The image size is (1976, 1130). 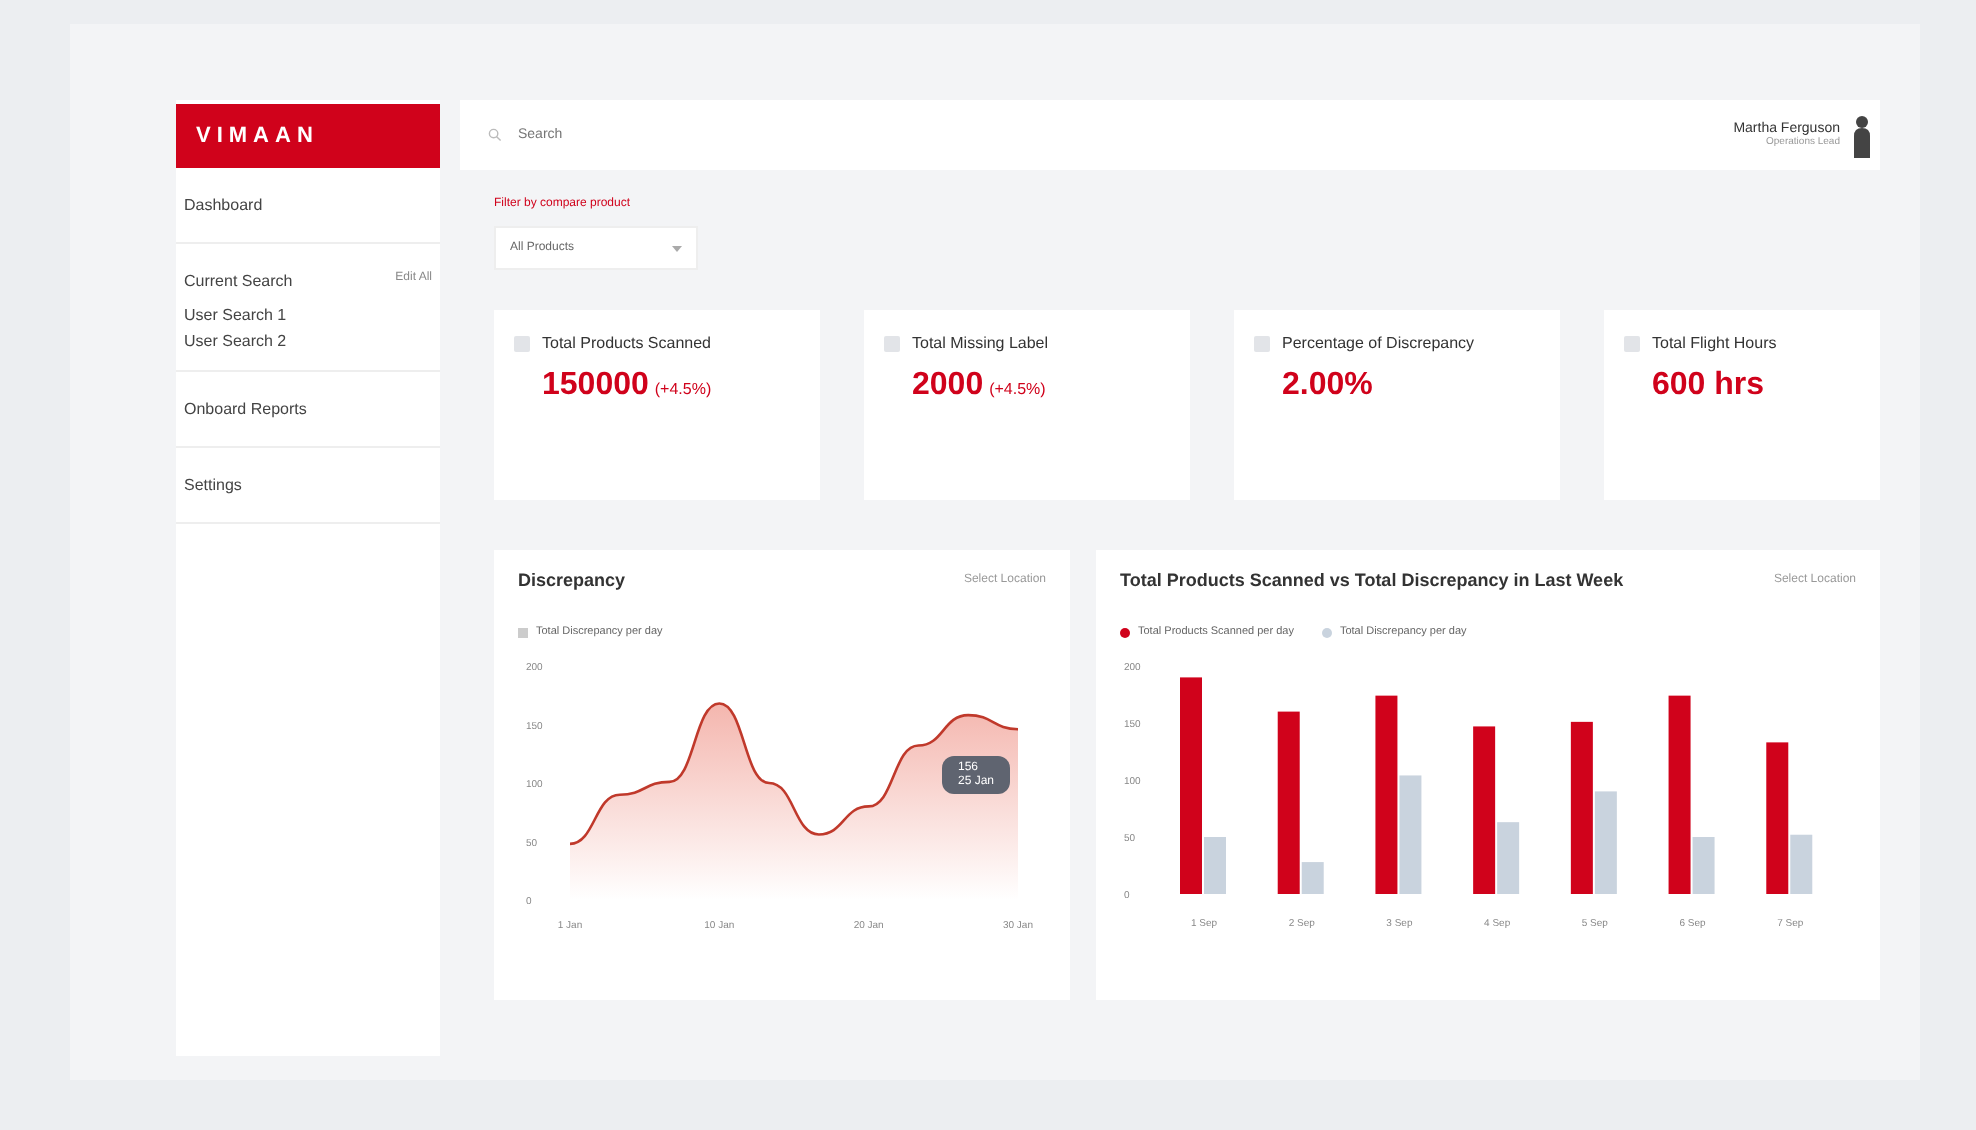 What do you see at coordinates (1372, 580) in the screenshot?
I see `panel-title: Total Products Scanned vs Total Discrepancy in Last Week` at bounding box center [1372, 580].